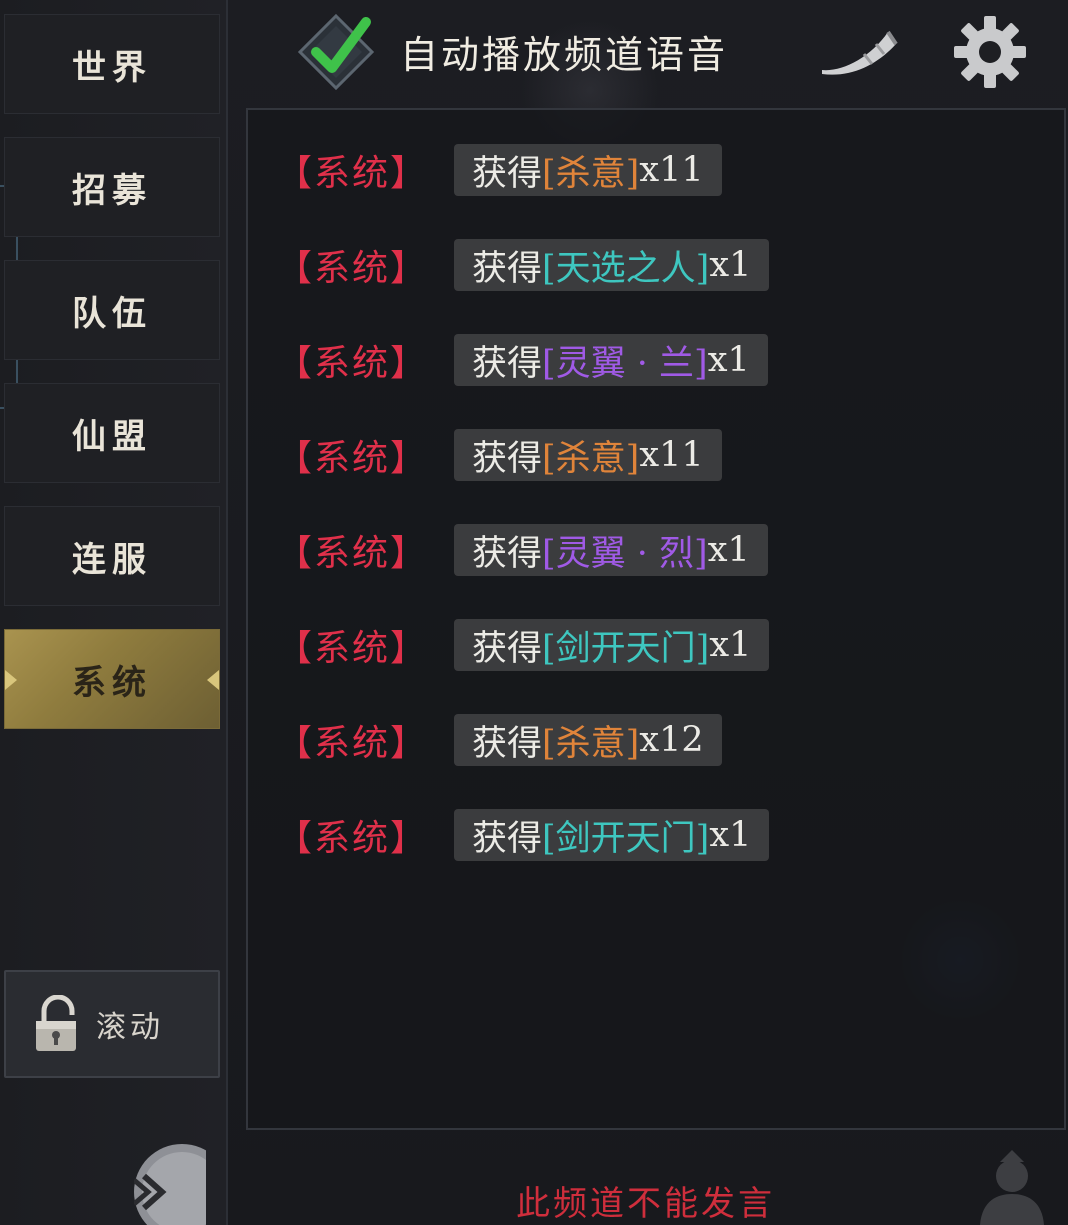 The height and width of the screenshot is (1225, 1068). What do you see at coordinates (671, 740) in the screenshot?
I see `item-quantity: x12` at bounding box center [671, 740].